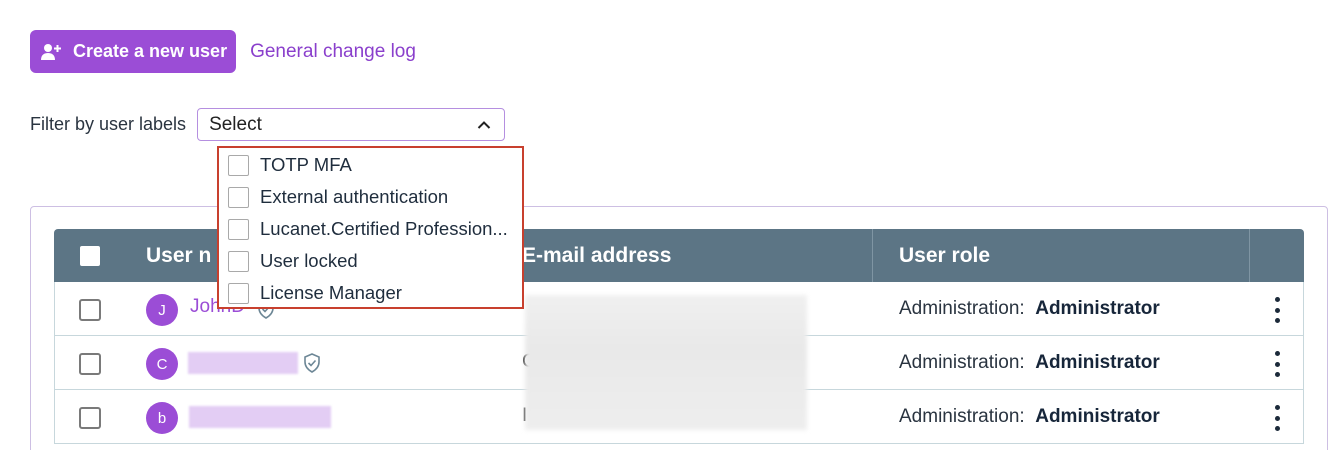 Image resolution: width=1338 pixels, height=450 pixels. Describe the element at coordinates (666, 362) in the screenshot. I see `redacted-email-area` at that location.